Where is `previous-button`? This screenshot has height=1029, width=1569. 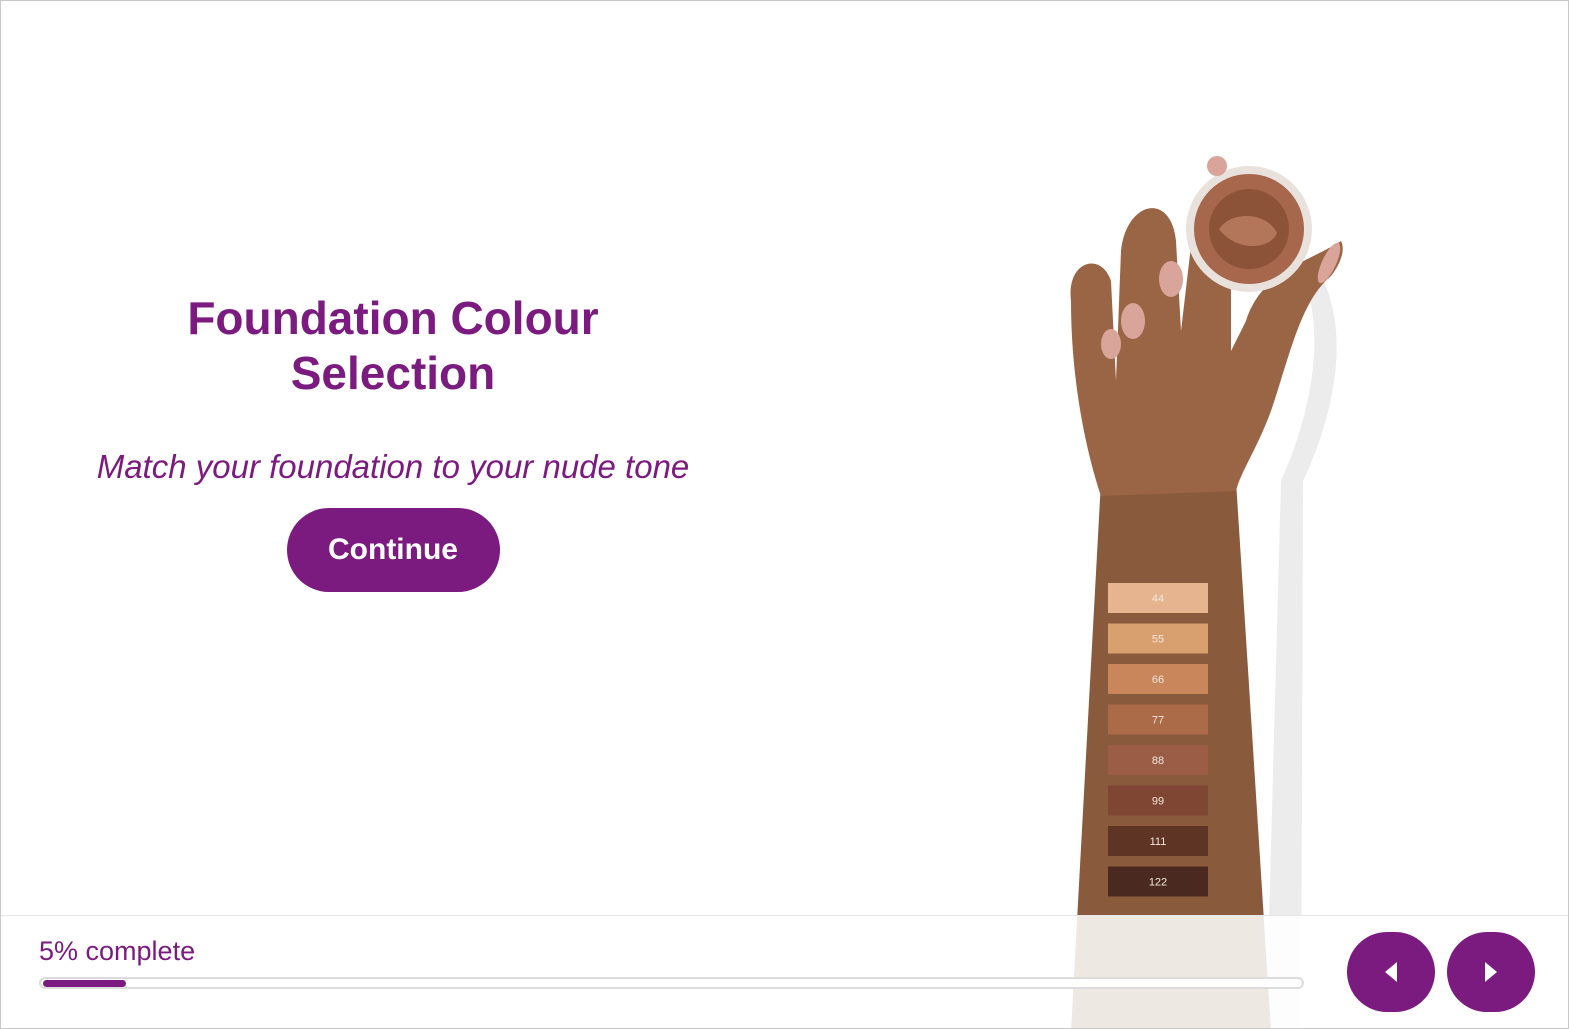
previous-button is located at coordinates (1391, 972).